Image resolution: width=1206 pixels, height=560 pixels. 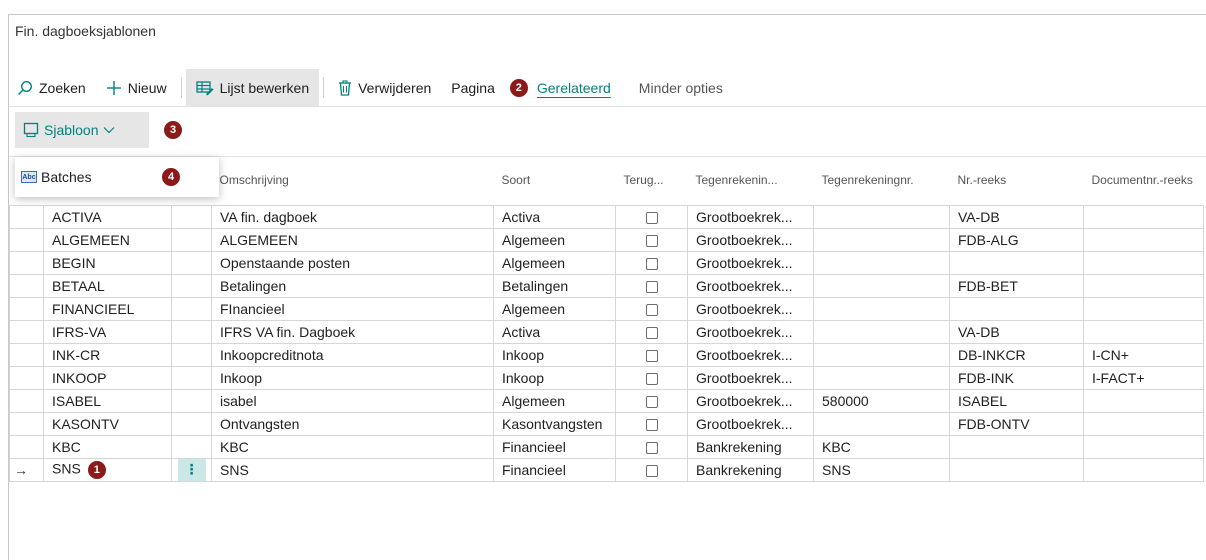 What do you see at coordinates (56, 177) in the screenshot?
I see `batches-menu-item: Abc Batches` at bounding box center [56, 177].